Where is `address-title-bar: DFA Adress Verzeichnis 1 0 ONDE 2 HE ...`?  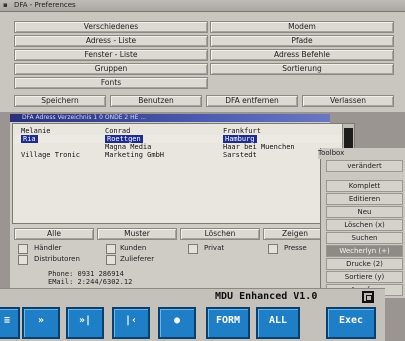 address-title-bar: DFA Adress Verzeichnis 1 0 ONDE 2 HE ... is located at coordinates (170, 118).